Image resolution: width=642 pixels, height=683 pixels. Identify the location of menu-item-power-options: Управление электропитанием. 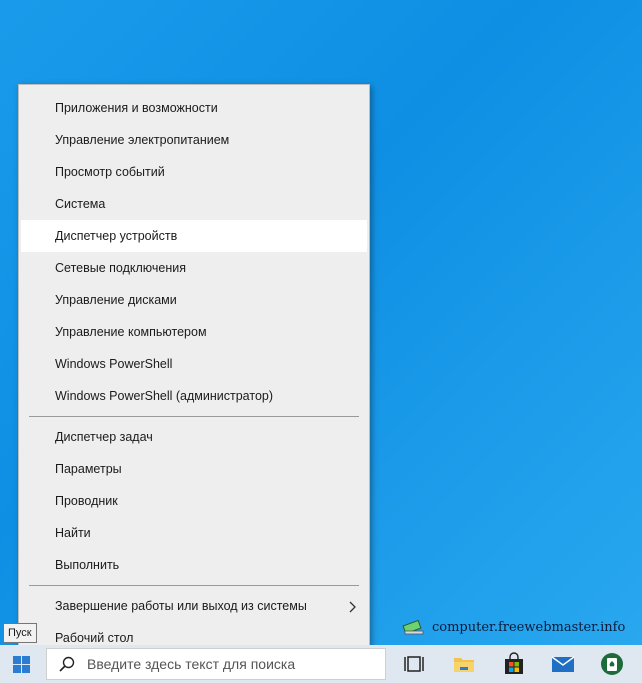
(194, 140).